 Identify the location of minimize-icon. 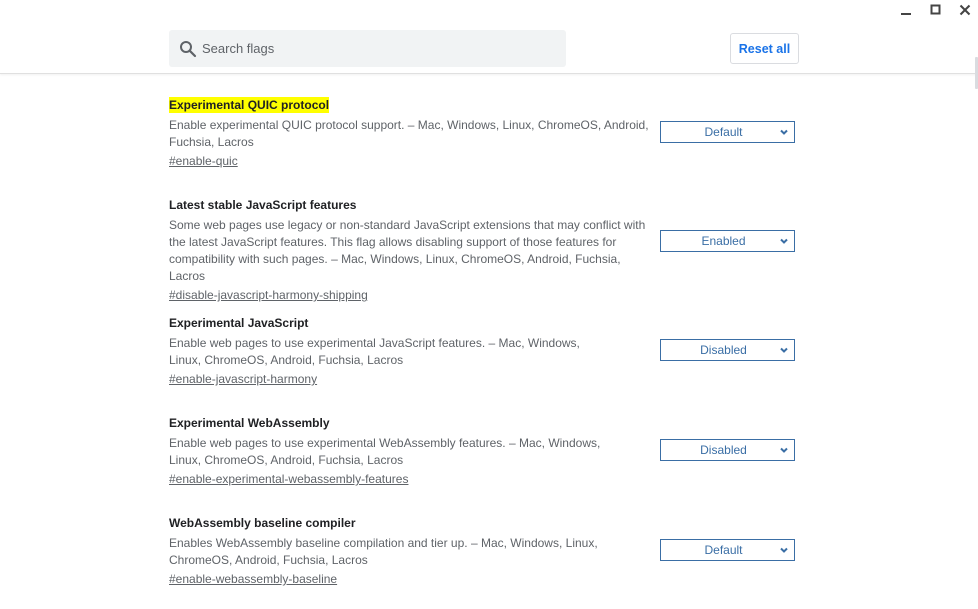
(906, 14).